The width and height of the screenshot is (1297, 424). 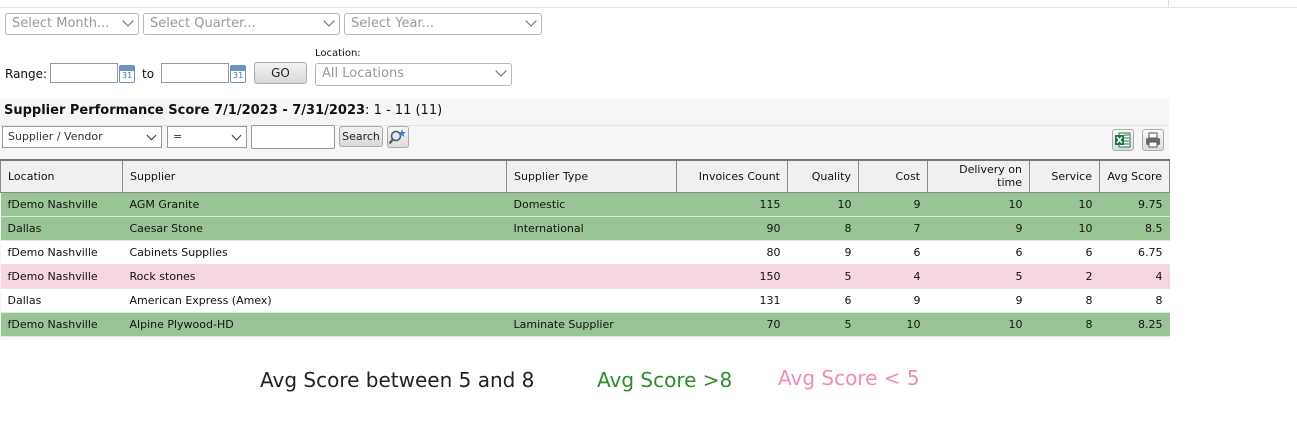 I want to click on field-filter-text: Supplier / Vendor, so click(x=55, y=136).